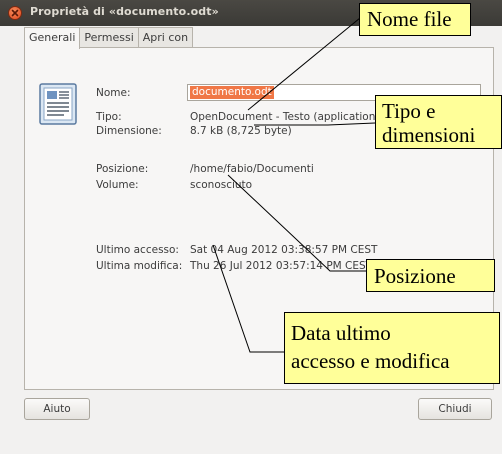 The height and width of the screenshot is (454, 502). Describe the element at coordinates (113, 93) in the screenshot. I see `name-label: Nome:` at that location.